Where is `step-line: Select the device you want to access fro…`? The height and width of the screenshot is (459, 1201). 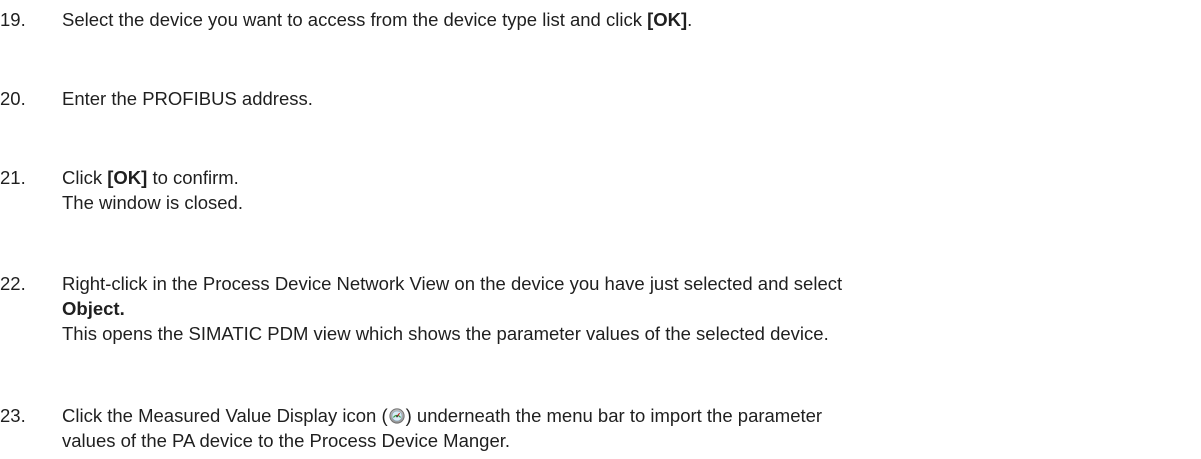 step-line: Select the device you want to access fro… is located at coordinates (631, 19).